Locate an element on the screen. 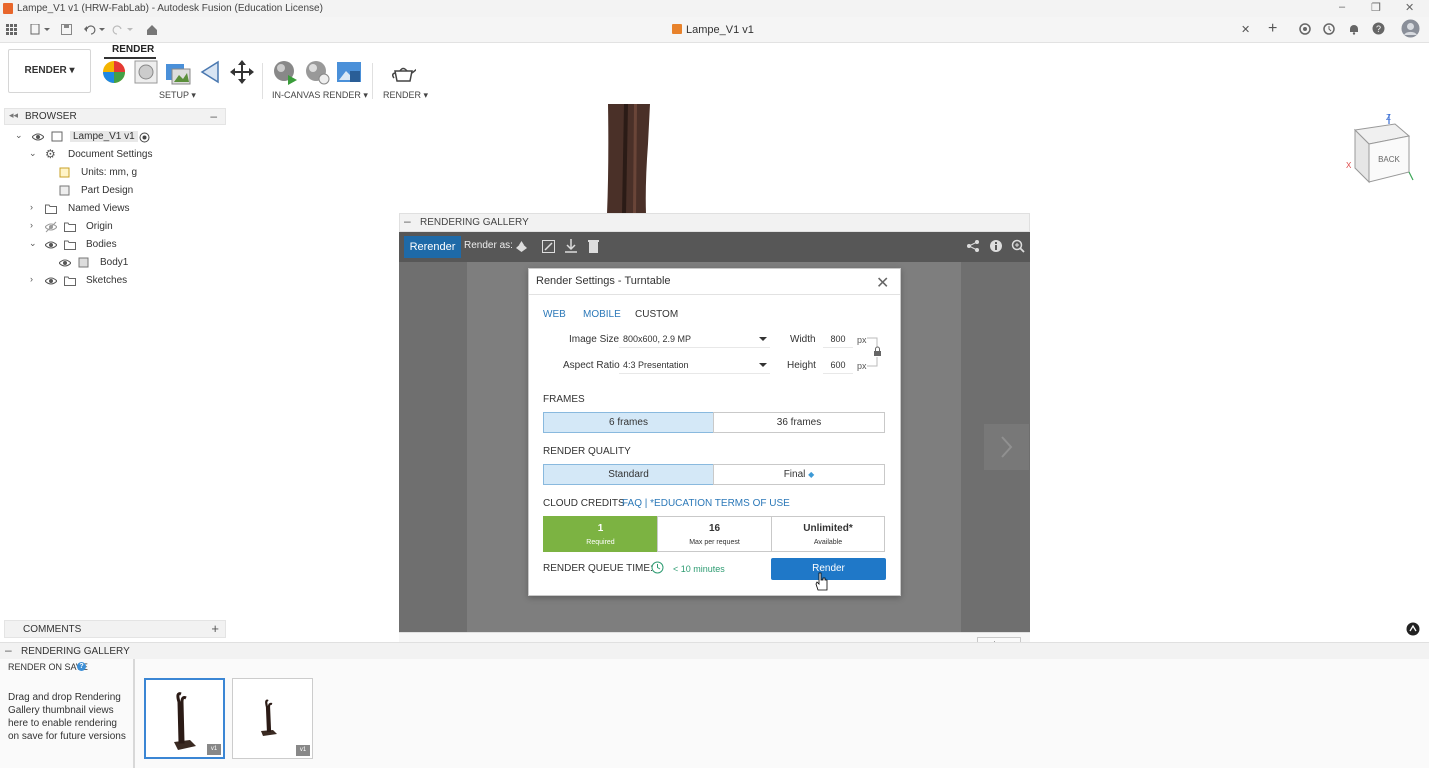 The width and height of the screenshot is (1429, 768). tree-item-named-views: › Named Views is located at coordinates (113, 209).